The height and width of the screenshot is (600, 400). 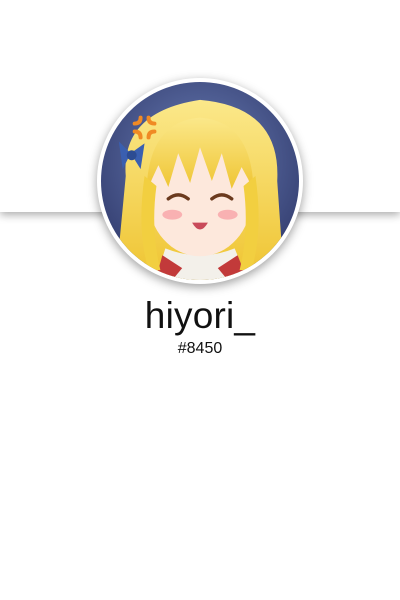 I want to click on discriminator-tag: #8450, so click(x=200, y=348).